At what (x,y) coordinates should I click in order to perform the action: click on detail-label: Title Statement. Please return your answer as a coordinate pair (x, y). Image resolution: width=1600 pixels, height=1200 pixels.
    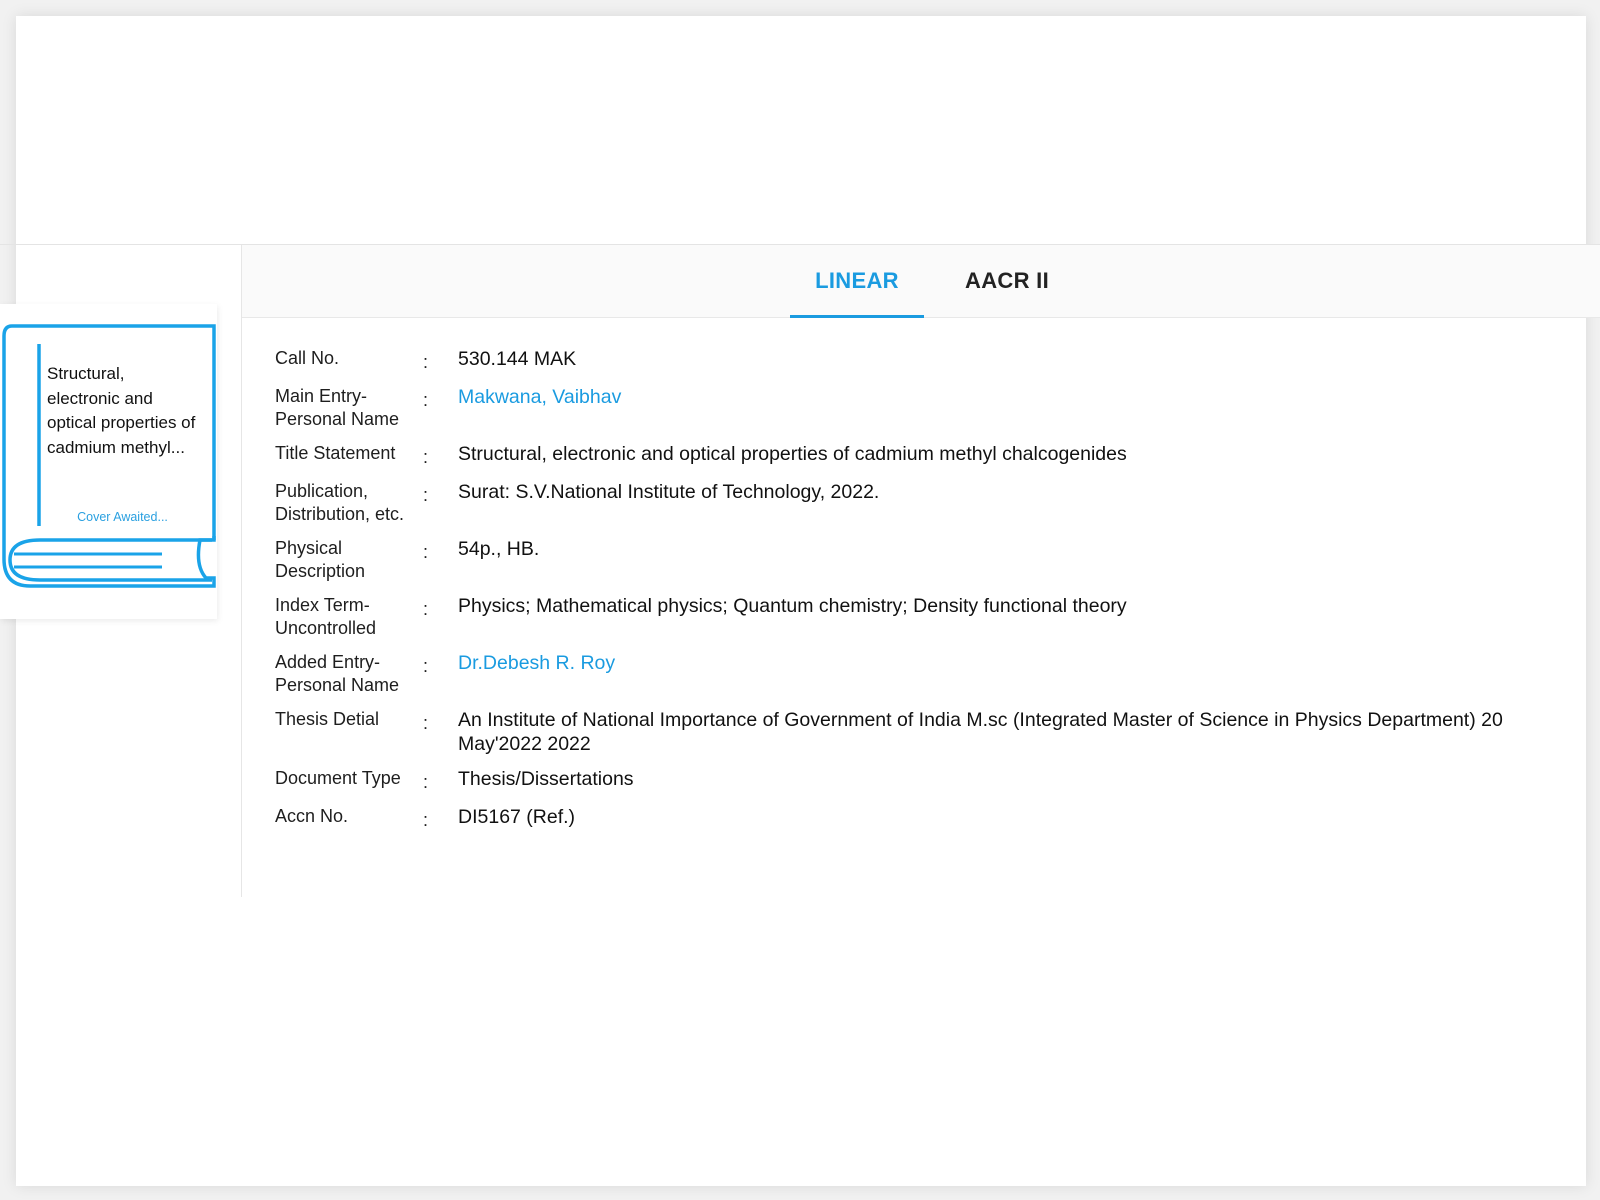
    Looking at the image, I should click on (335, 453).